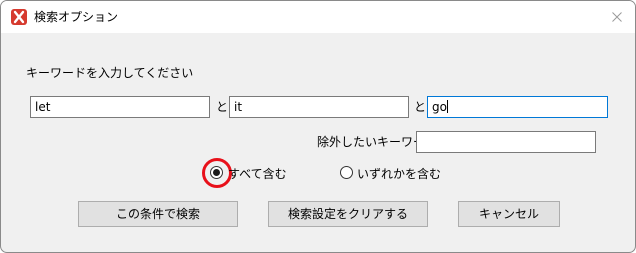  Describe the element at coordinates (348, 214) in the screenshot. I see `clear-search-settings-button: 検索設定をクリアする` at that location.